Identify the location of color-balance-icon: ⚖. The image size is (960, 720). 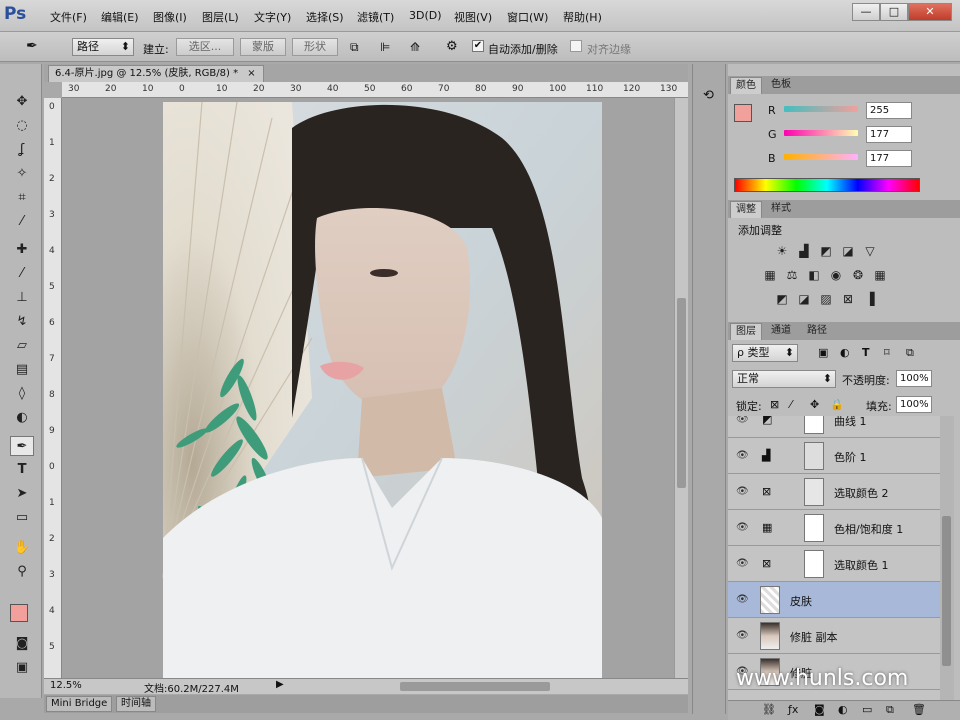
(792, 275).